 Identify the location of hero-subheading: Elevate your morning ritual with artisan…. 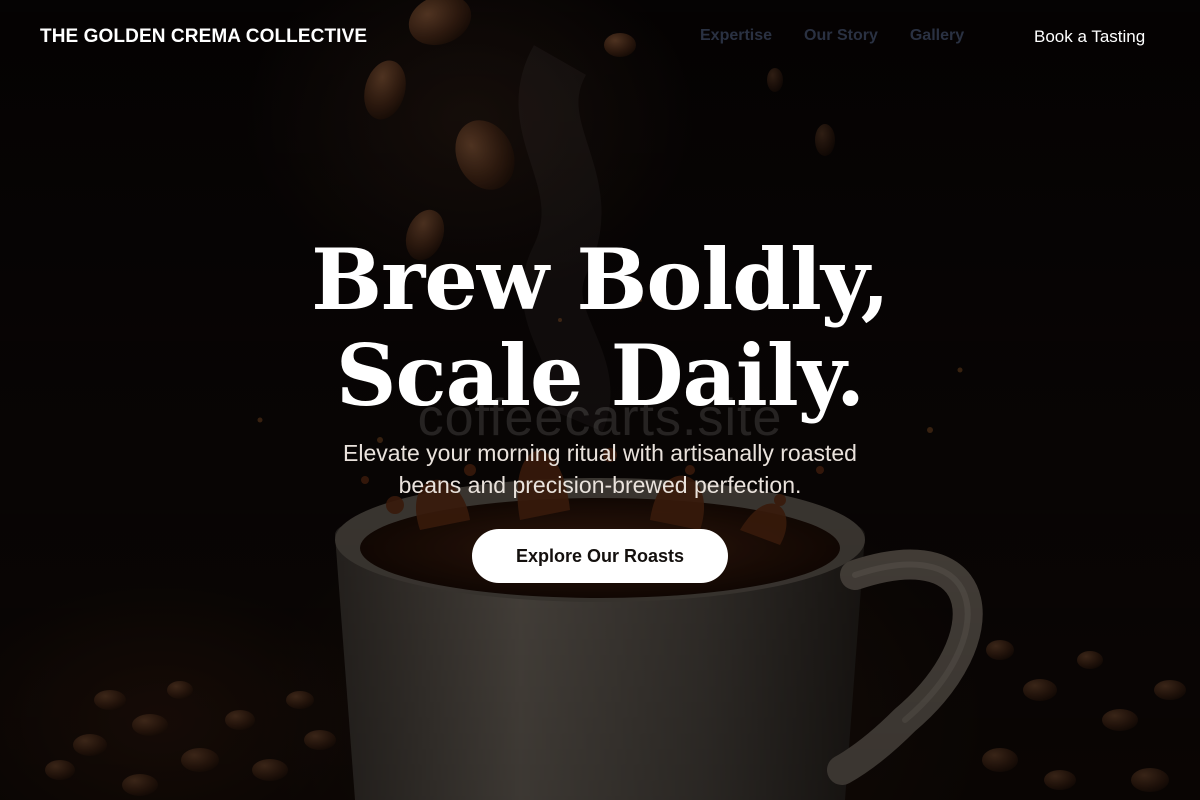
(600, 469).